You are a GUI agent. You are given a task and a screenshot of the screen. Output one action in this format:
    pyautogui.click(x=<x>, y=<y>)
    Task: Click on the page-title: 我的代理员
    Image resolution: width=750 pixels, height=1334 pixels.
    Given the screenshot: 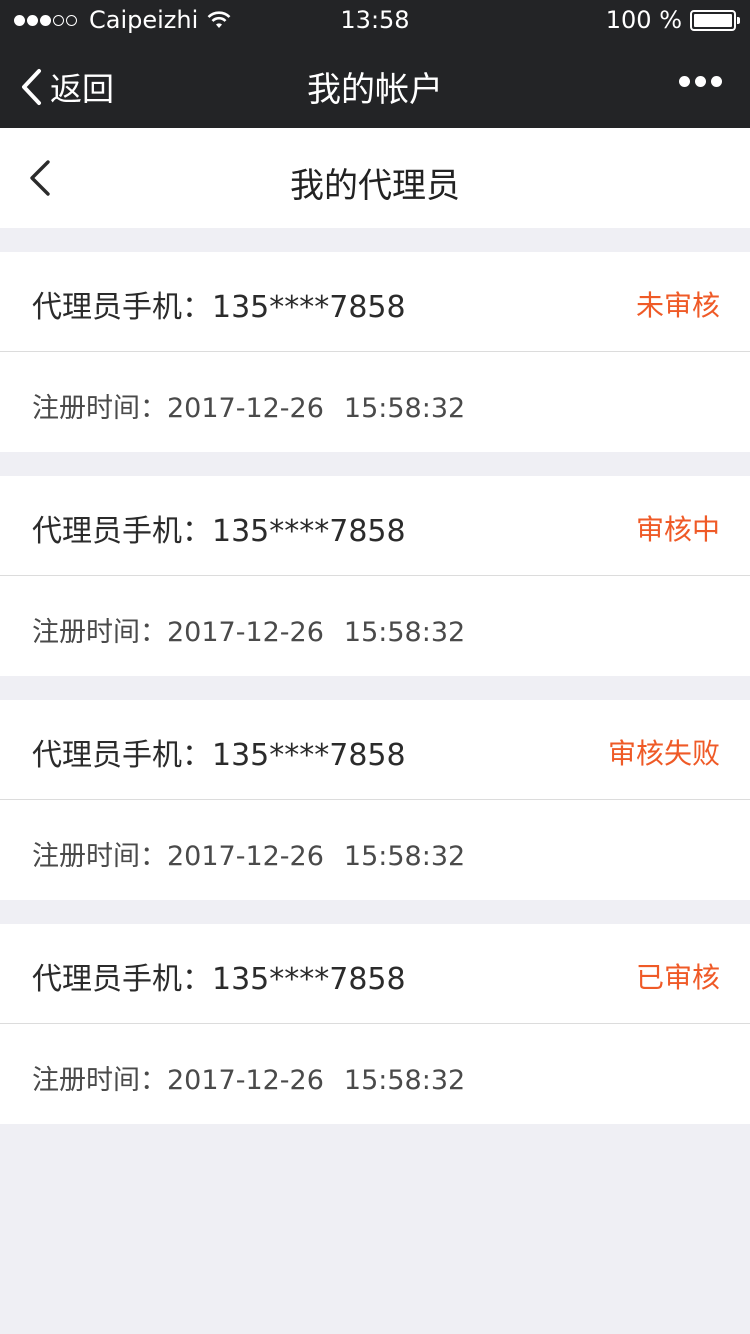 What is the action you would take?
    pyautogui.click(x=375, y=186)
    